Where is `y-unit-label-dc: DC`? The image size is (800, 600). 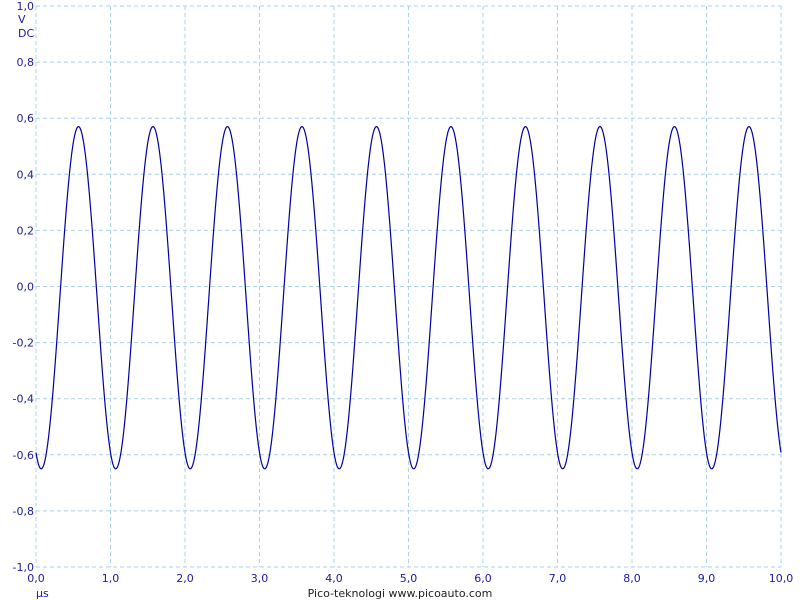
y-unit-label-dc: DC is located at coordinates (26, 33).